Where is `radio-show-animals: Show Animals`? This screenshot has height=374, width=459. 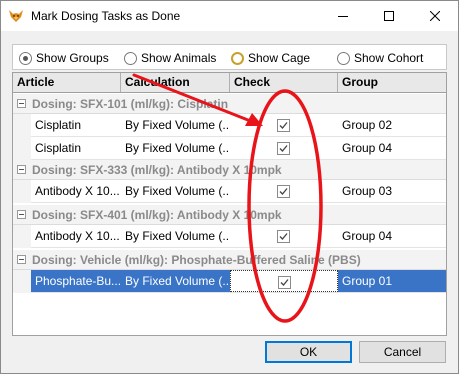
radio-show-animals: Show Animals is located at coordinates (170, 58).